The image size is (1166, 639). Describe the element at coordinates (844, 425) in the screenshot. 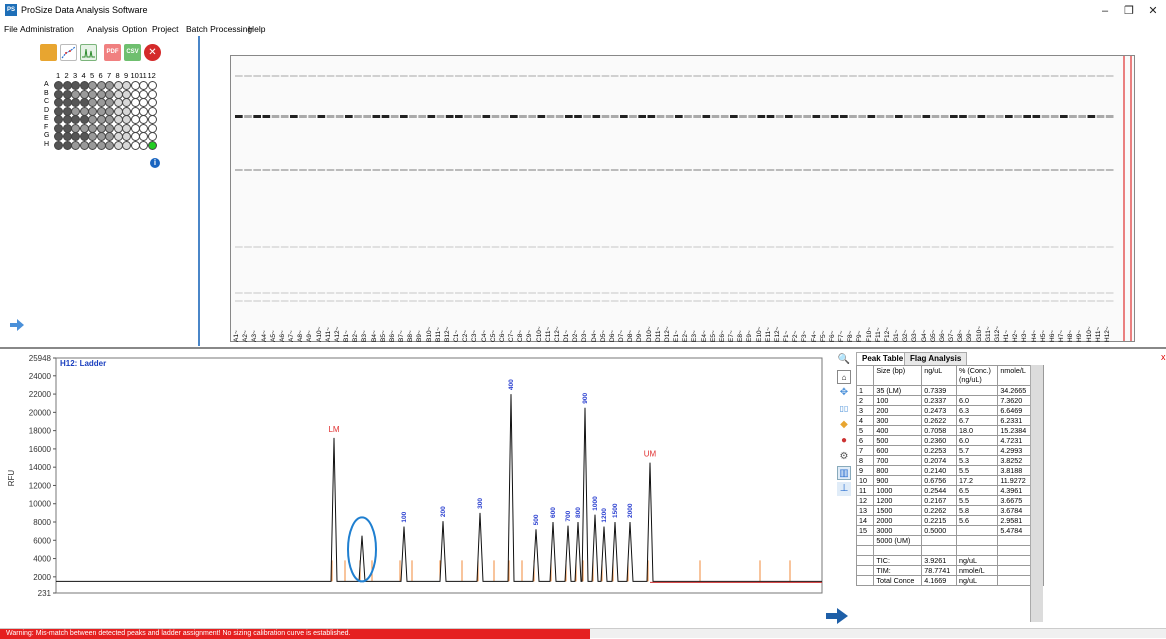

I see `tag-icon: ◆` at that location.